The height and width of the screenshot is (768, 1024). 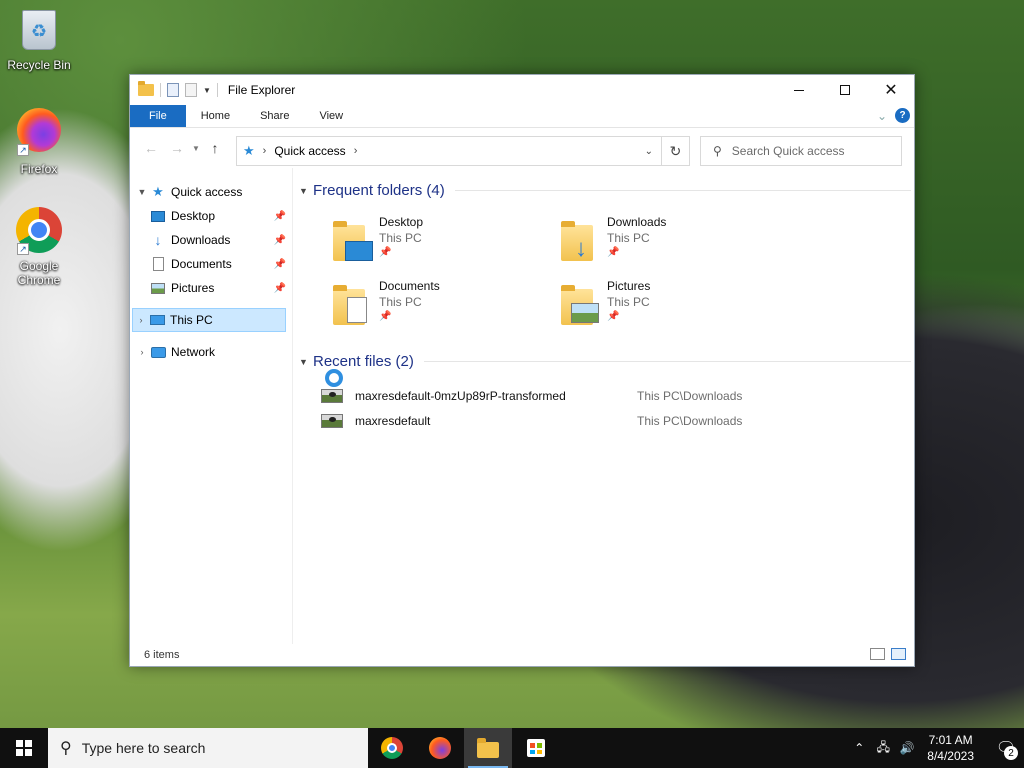 I want to click on desktop-icon-recycle-bin: Recycle Bin, so click(x=39, y=39).